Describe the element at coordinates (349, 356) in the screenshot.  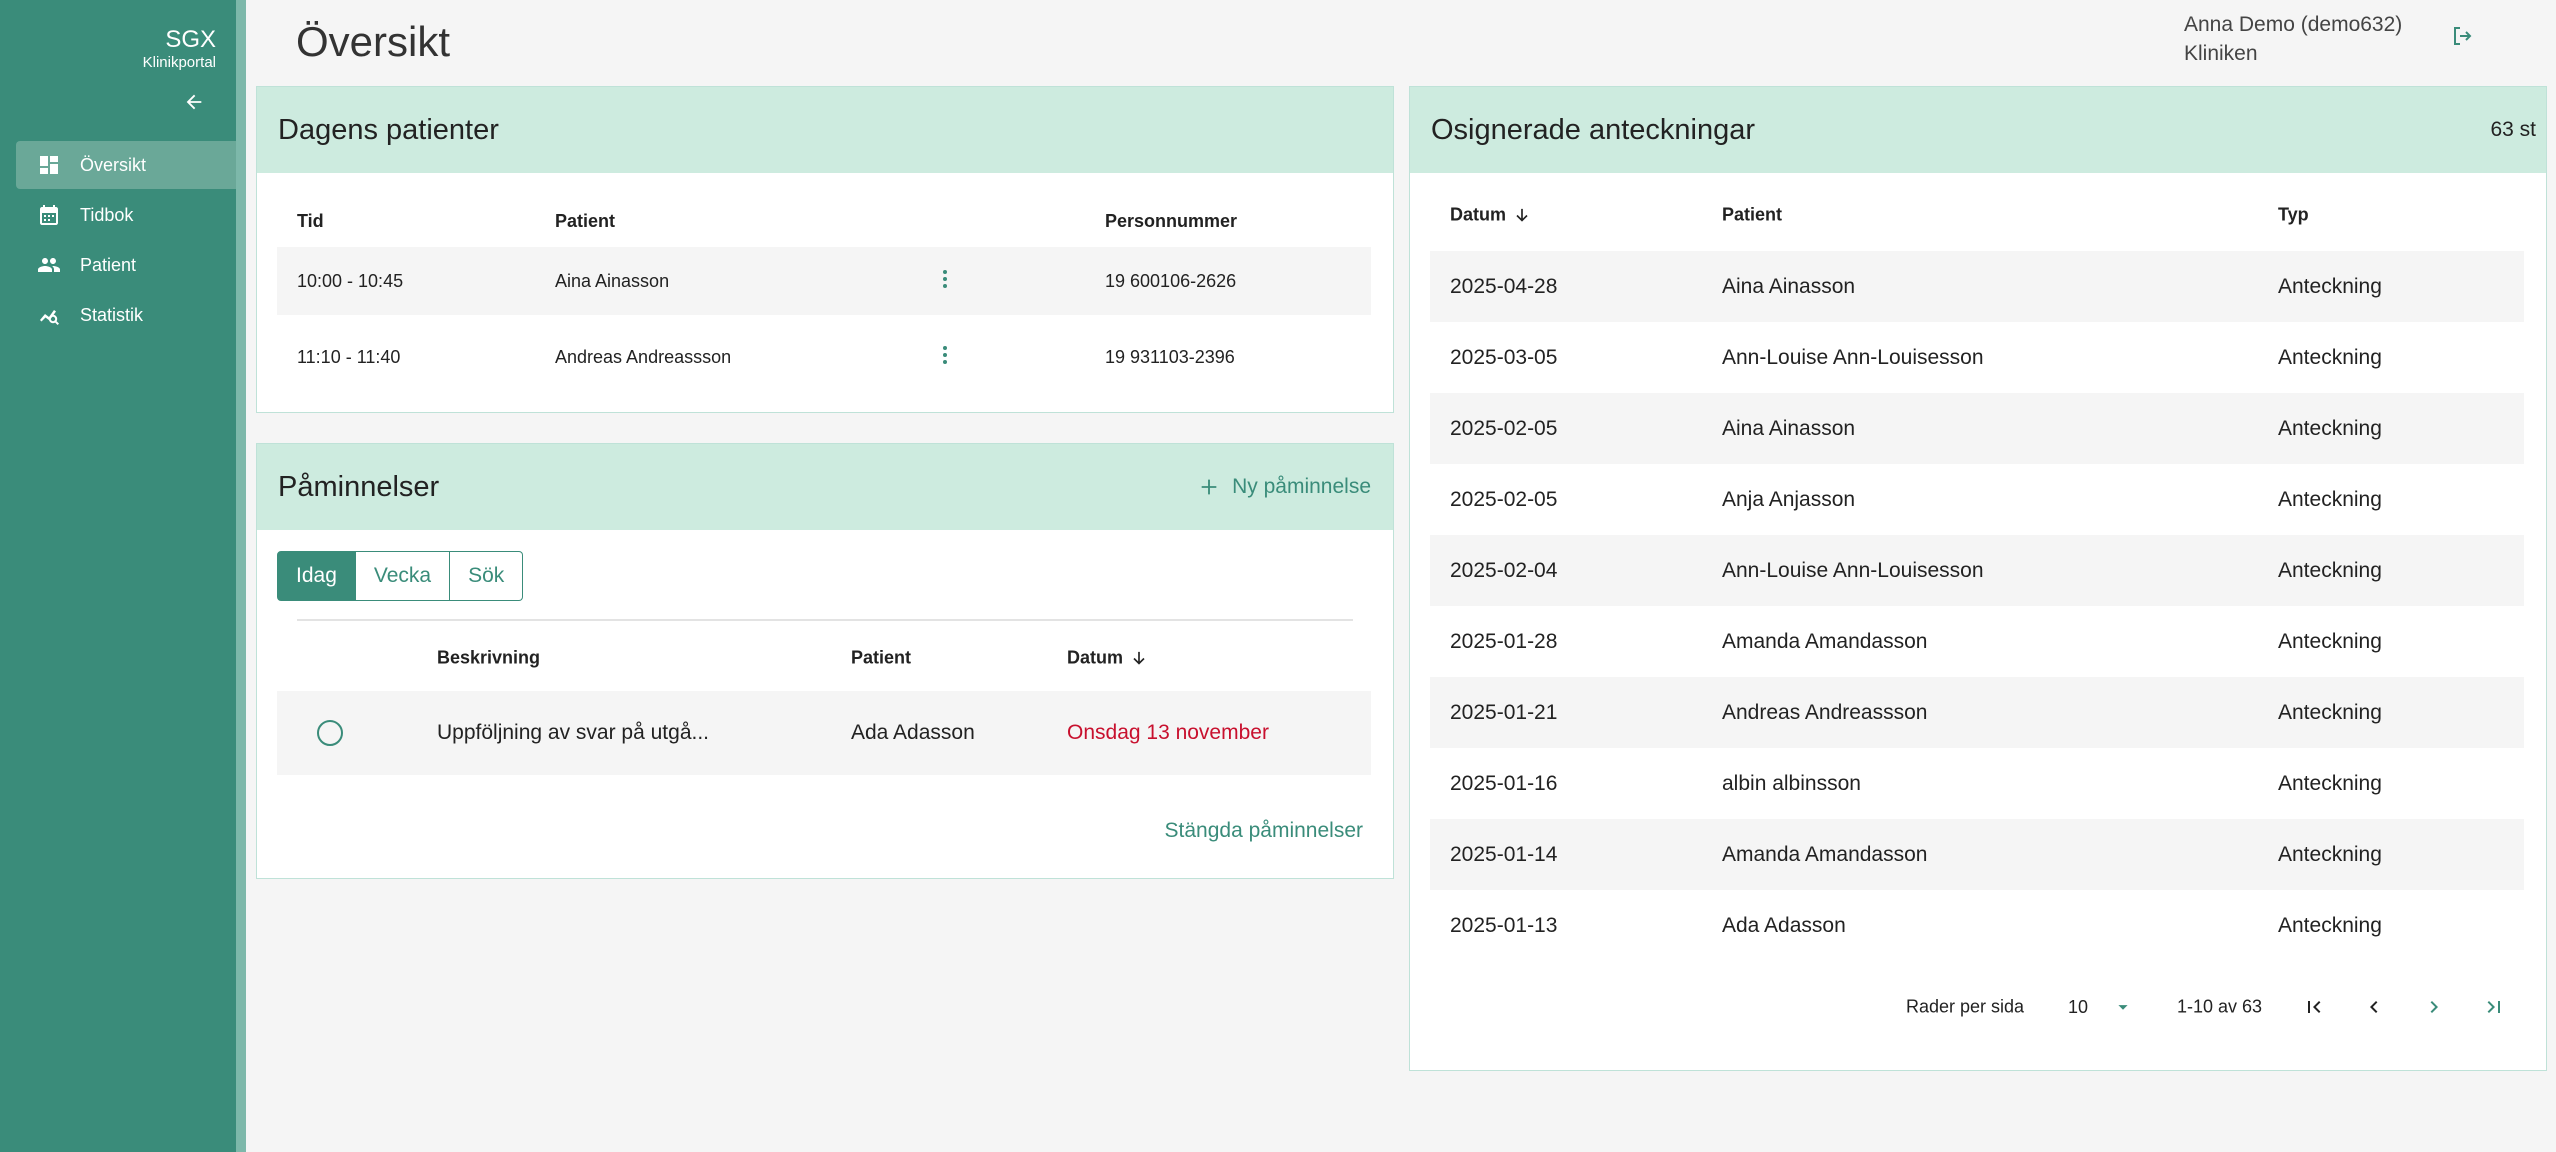
I see `cell-tid: 11:10 - 11:40` at that location.